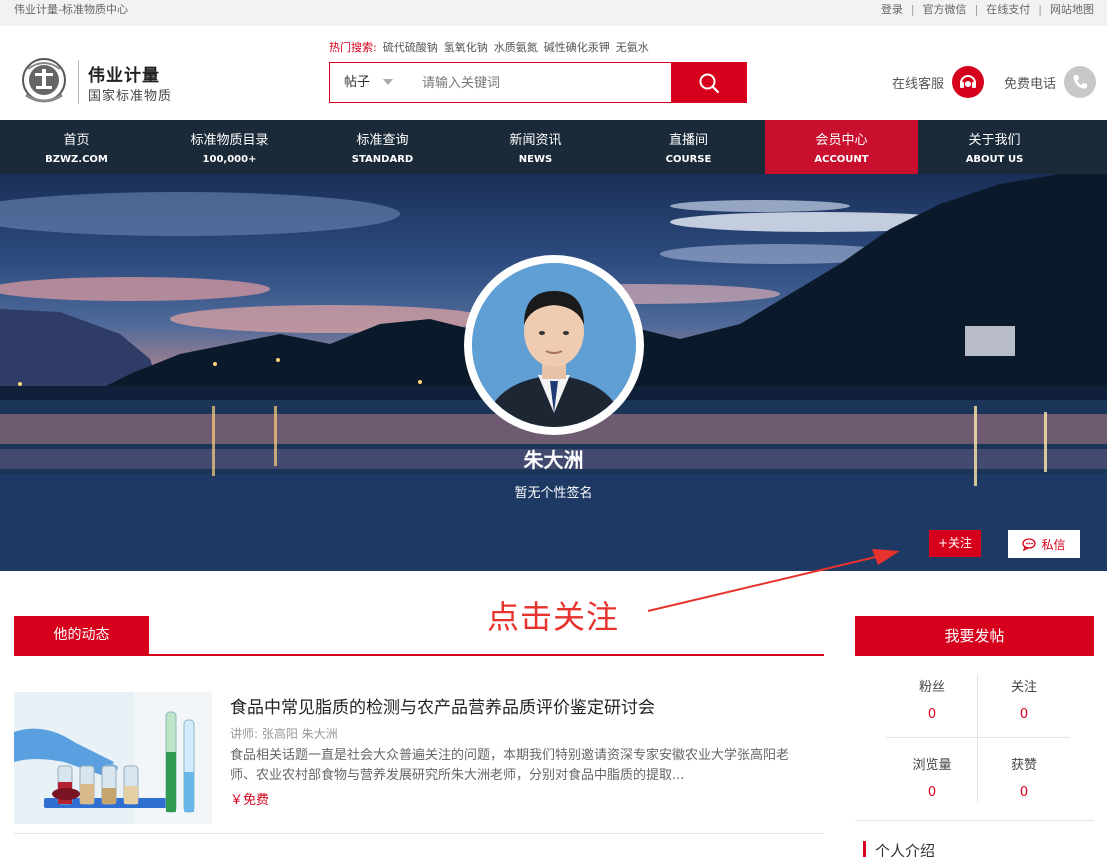  What do you see at coordinates (382, 140) in the screenshot?
I see `nav-label: 标准查询` at bounding box center [382, 140].